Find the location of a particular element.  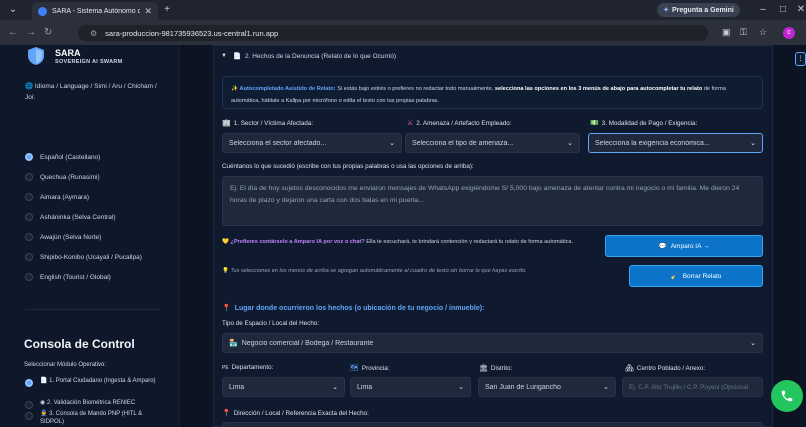

language-option-label: Awajún (Selva Norte) is located at coordinates (71, 237).